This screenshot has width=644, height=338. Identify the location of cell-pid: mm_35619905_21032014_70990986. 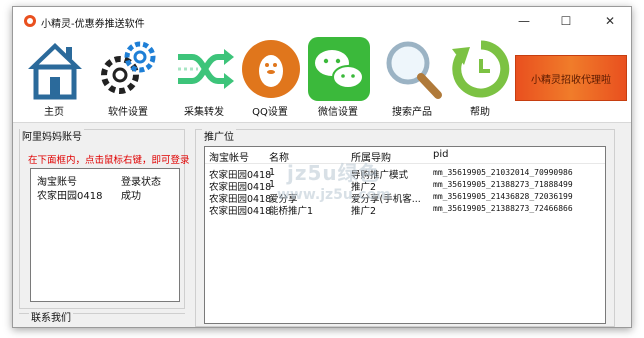
(503, 172).